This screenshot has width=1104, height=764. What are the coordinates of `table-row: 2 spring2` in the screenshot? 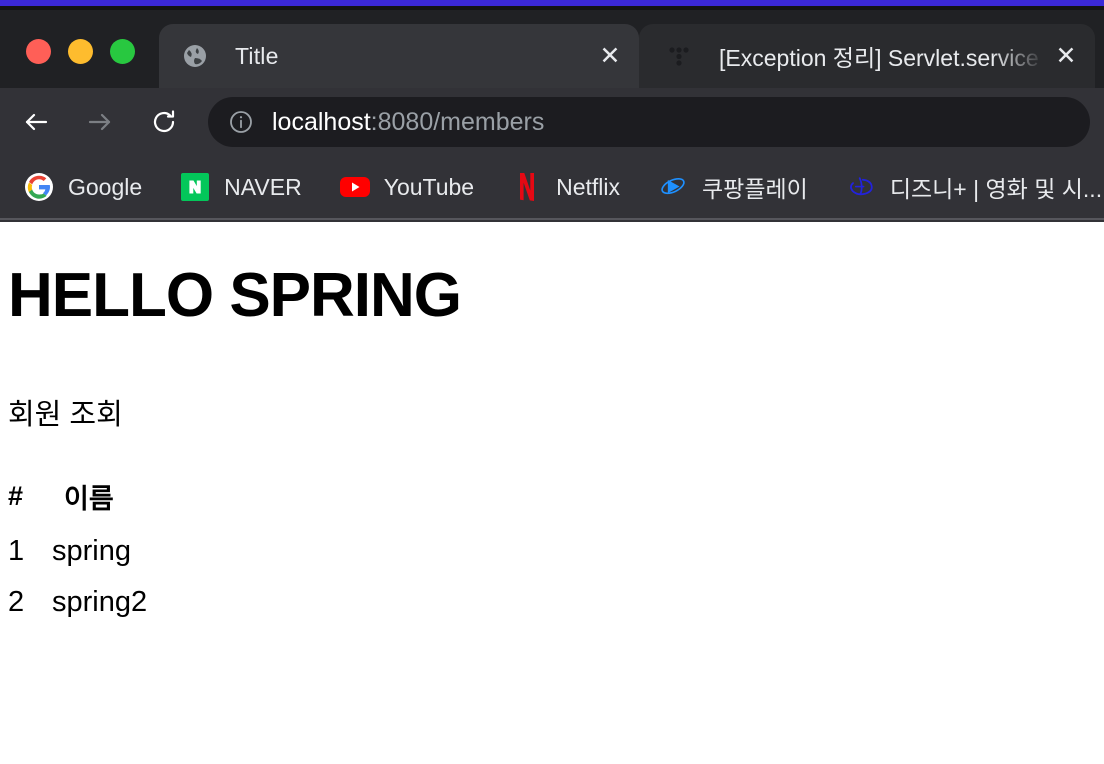 It's located at (77, 602).